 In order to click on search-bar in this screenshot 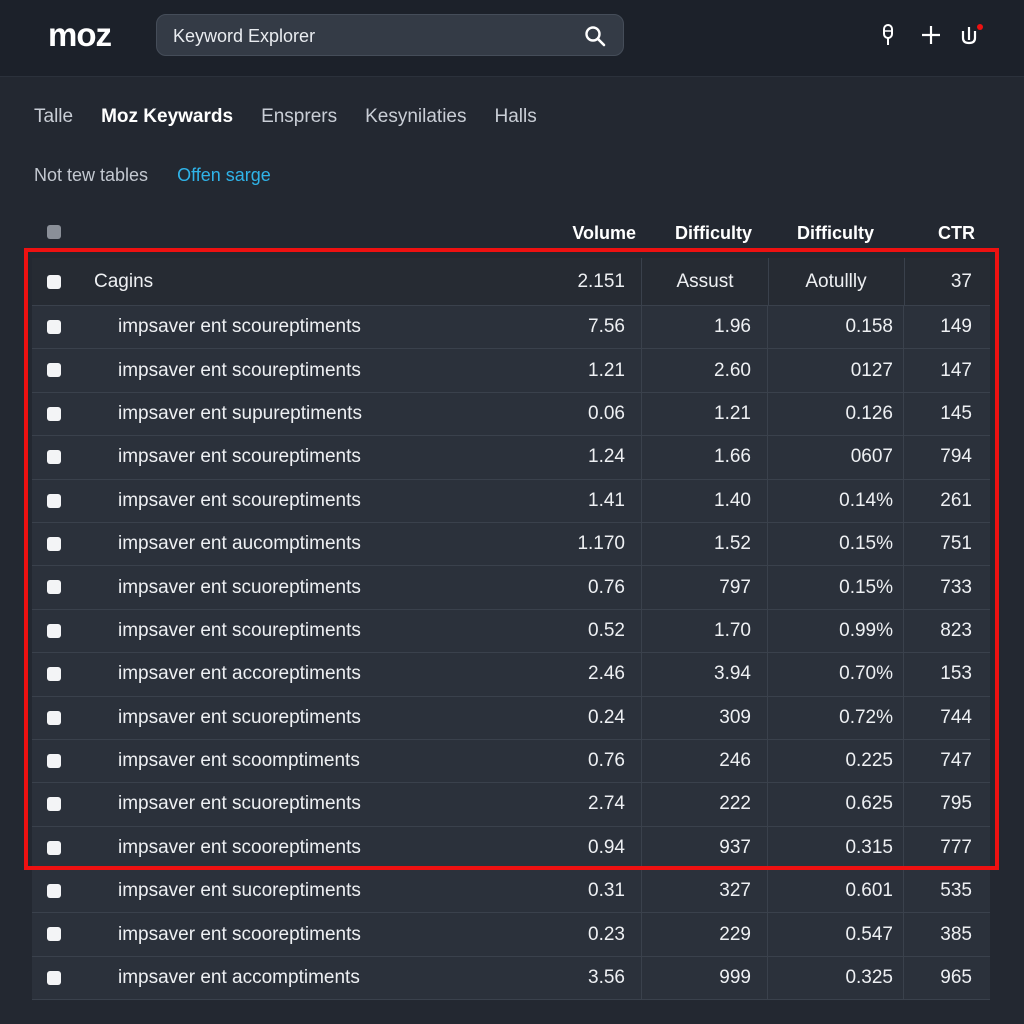, I will do `click(390, 35)`.